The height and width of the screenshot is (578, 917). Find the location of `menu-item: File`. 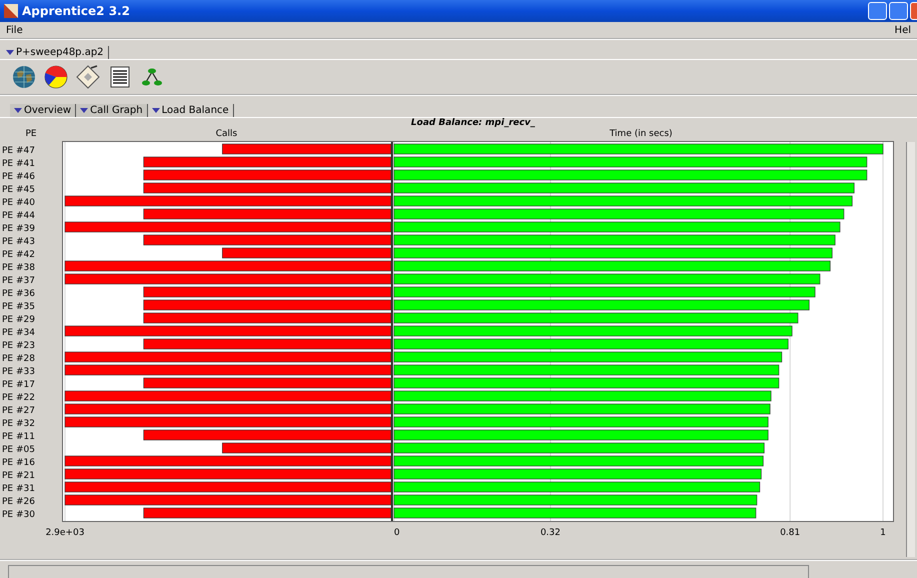

menu-item: File is located at coordinates (14, 30).